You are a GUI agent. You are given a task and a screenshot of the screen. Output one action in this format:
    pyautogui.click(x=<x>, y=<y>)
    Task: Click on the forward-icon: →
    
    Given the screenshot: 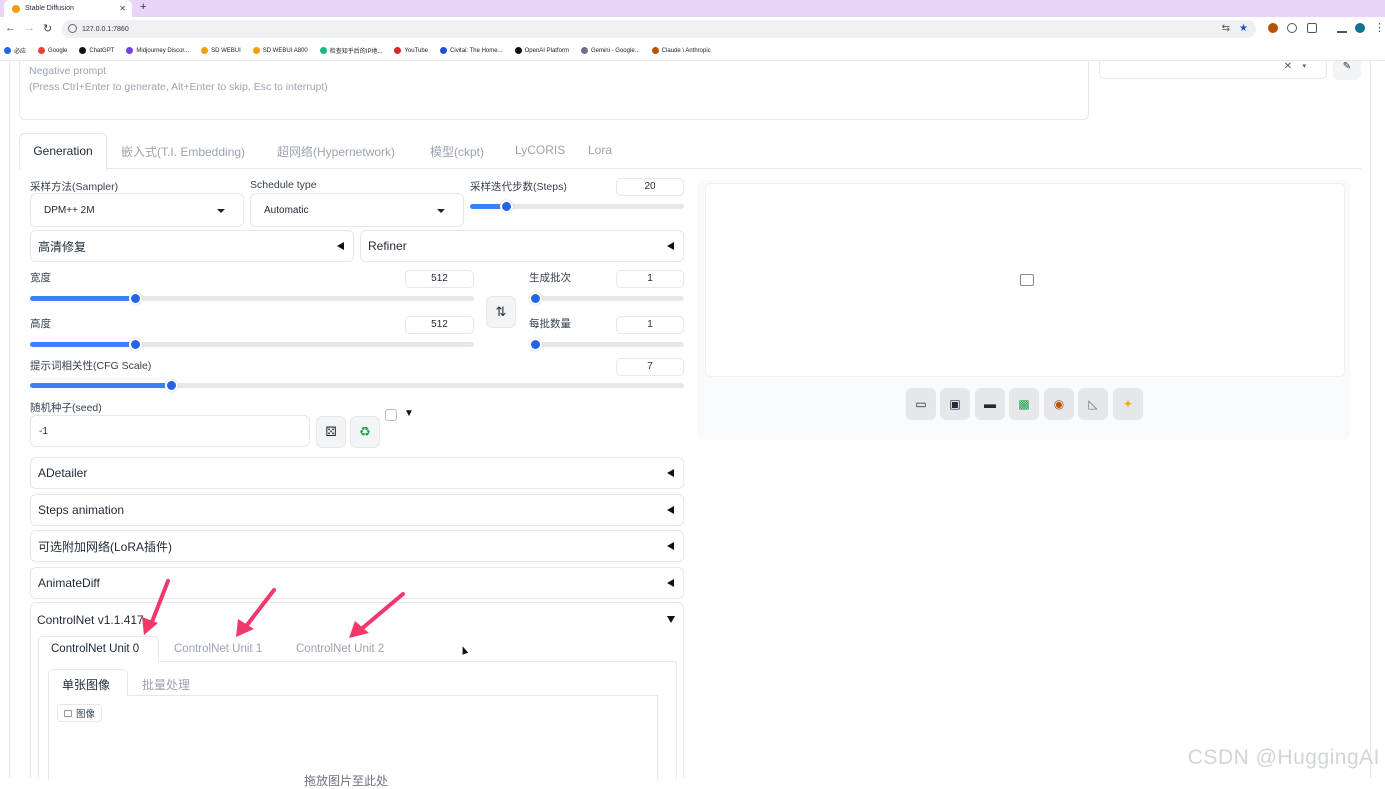 What is the action you would take?
    pyautogui.click(x=29, y=28)
    